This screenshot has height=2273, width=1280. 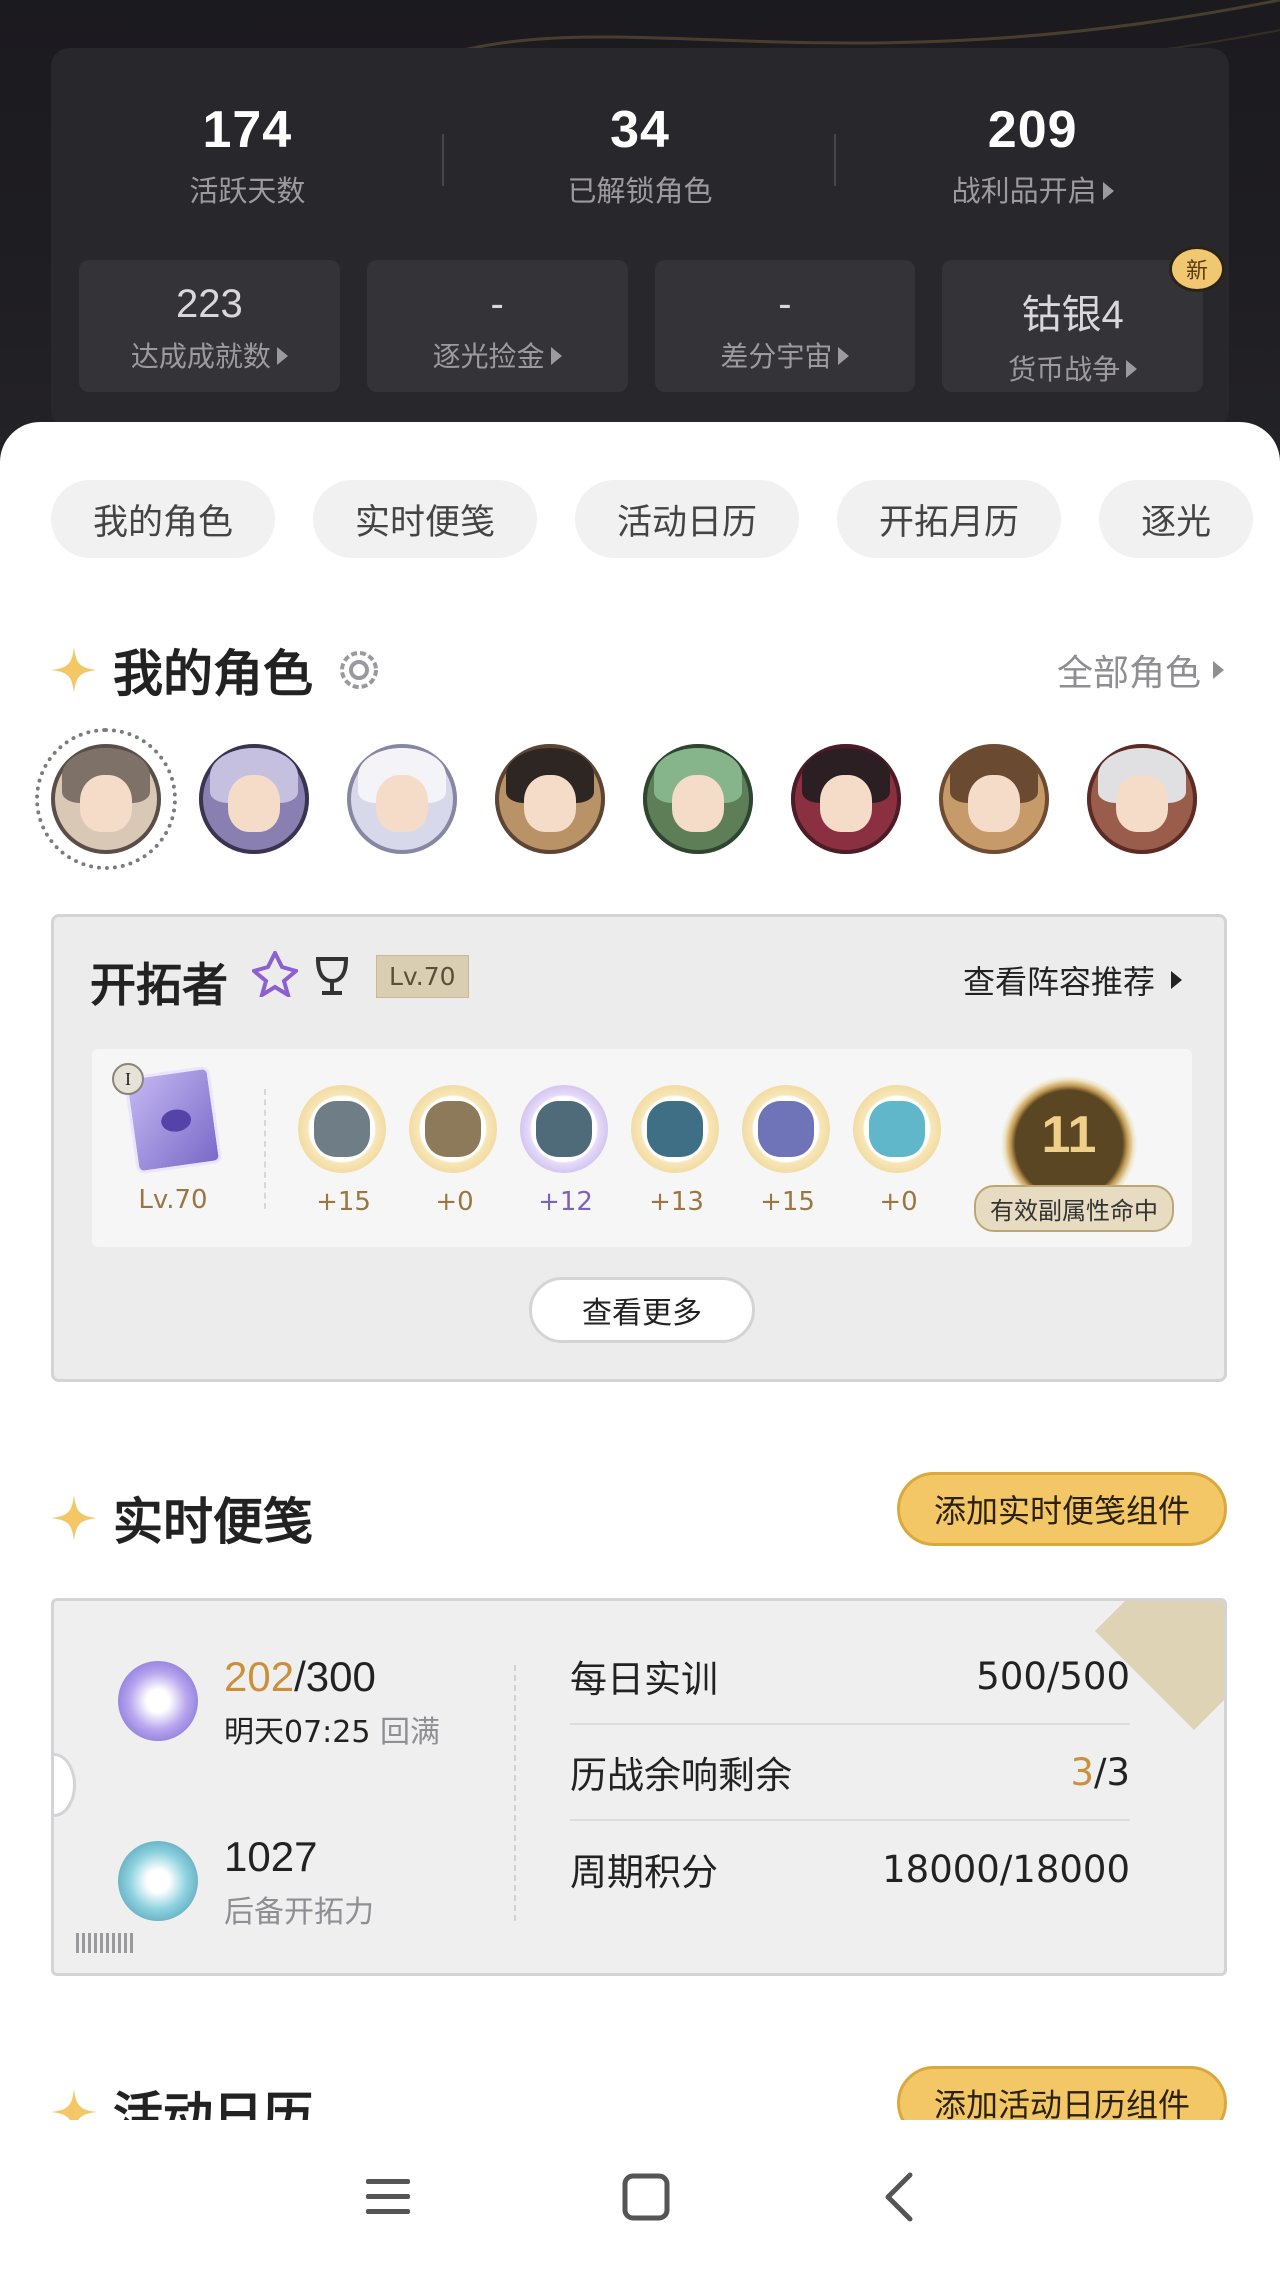 I want to click on system-navigation-bar, so click(x=640, y=2196).